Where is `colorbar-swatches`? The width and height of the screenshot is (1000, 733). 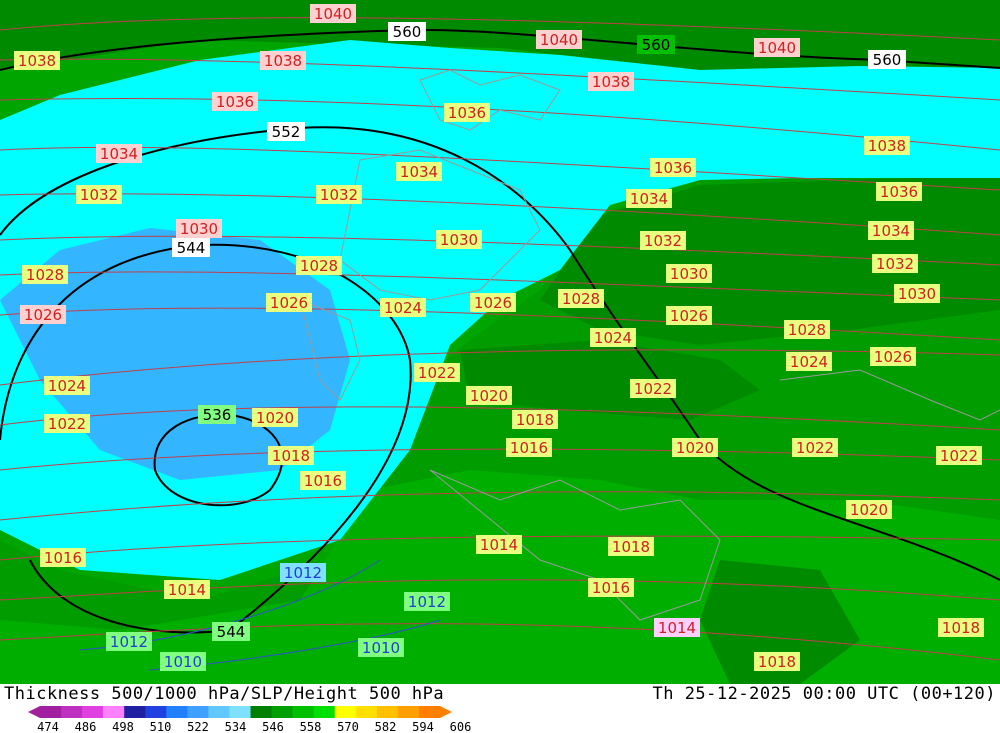
colorbar-swatches is located at coordinates (240, 712).